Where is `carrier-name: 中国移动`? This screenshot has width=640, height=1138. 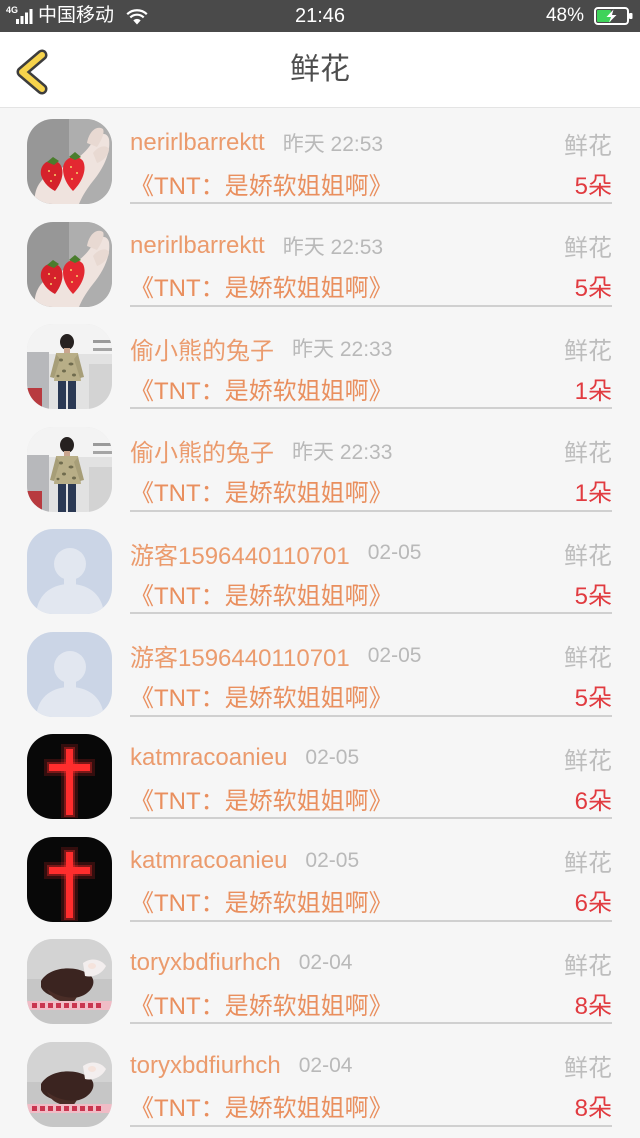 carrier-name: 中国移动 is located at coordinates (76, 15).